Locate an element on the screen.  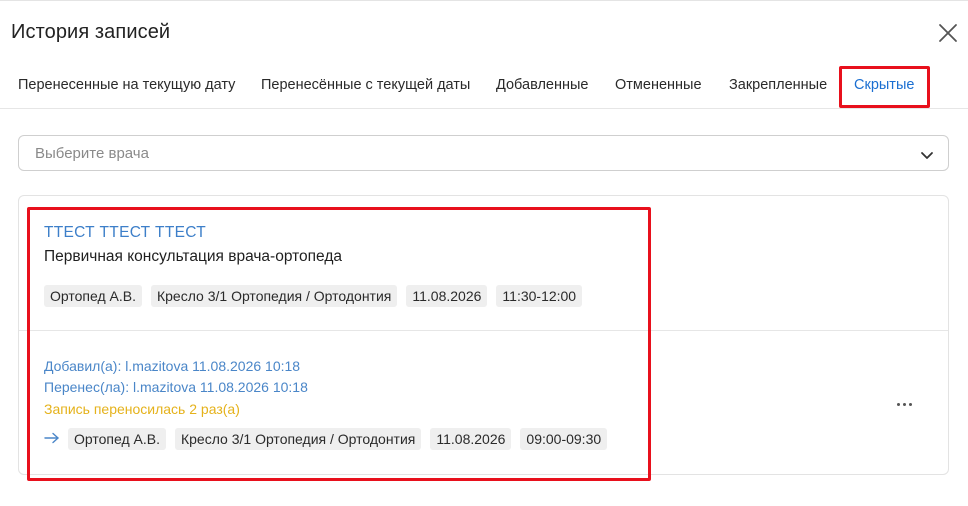
patient-name-link: ТТЕСТ ТТЕСТ ТТЕСТ is located at coordinates (125, 233).